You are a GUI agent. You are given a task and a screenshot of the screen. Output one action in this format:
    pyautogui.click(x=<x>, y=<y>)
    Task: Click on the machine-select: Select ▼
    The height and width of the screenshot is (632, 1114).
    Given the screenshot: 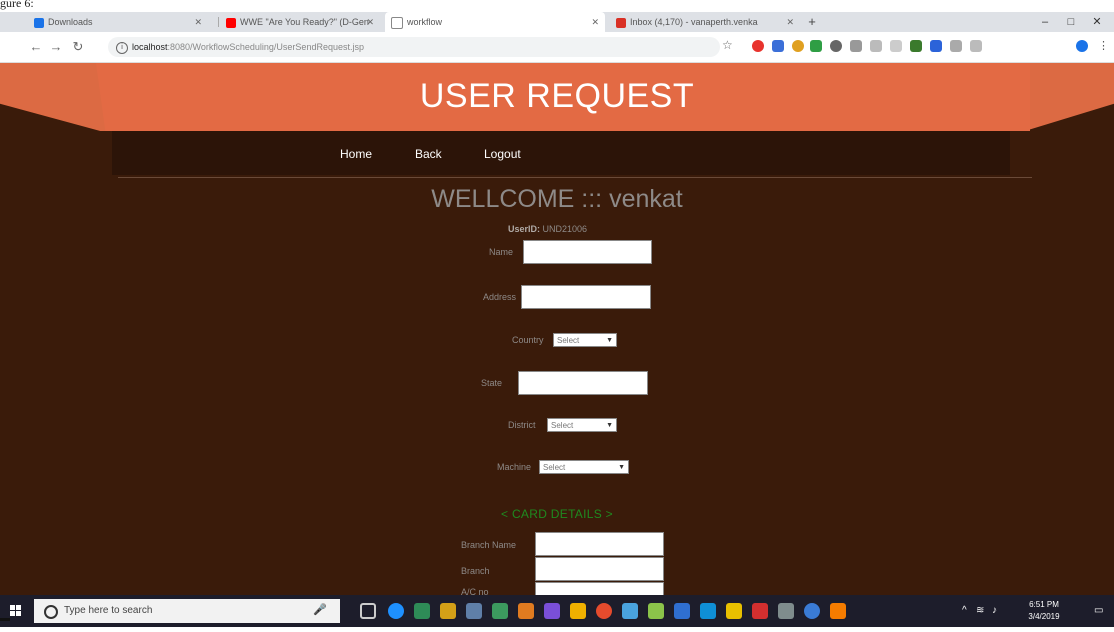 What is the action you would take?
    pyautogui.click(x=584, y=467)
    